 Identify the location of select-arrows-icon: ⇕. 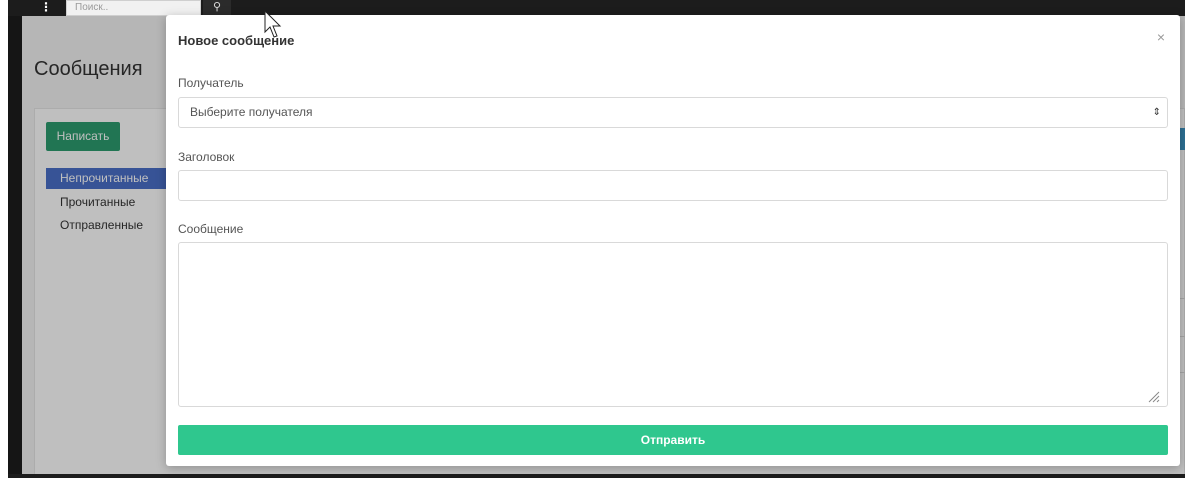
(1156, 112).